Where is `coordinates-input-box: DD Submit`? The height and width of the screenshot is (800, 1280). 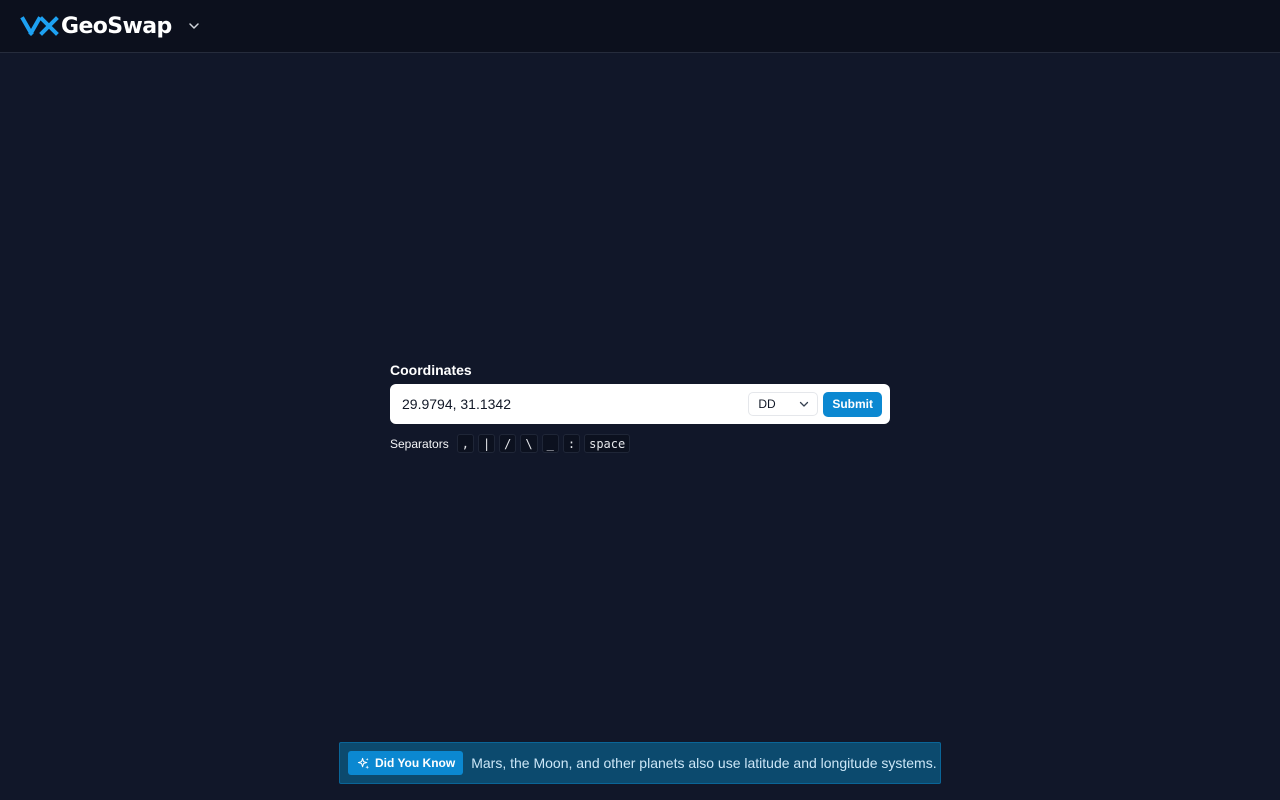 coordinates-input-box: DD Submit is located at coordinates (640, 404).